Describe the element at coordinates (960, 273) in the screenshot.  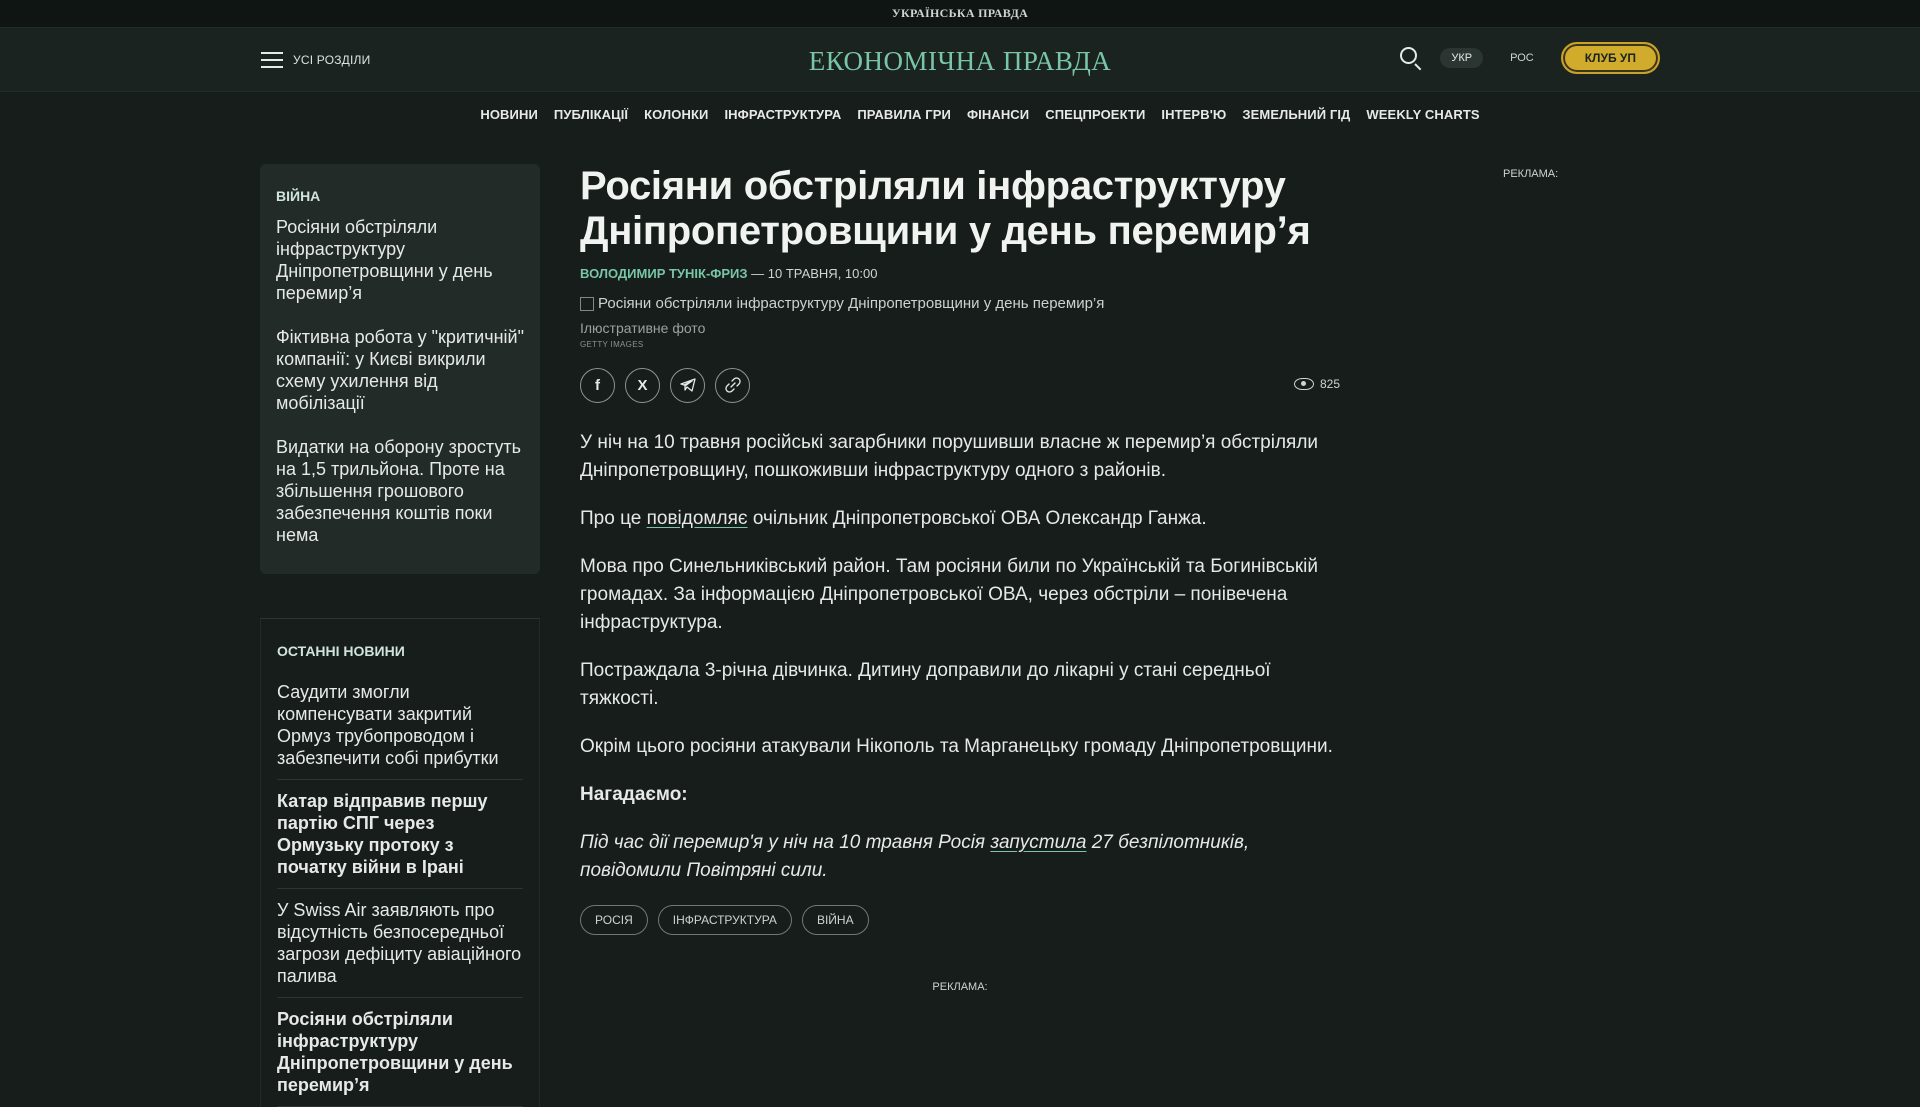
I see `byline: ВОЛОДИМИР ТУНІК-ФРИЗ — 10 ТРАВНЯ, 10:00` at that location.